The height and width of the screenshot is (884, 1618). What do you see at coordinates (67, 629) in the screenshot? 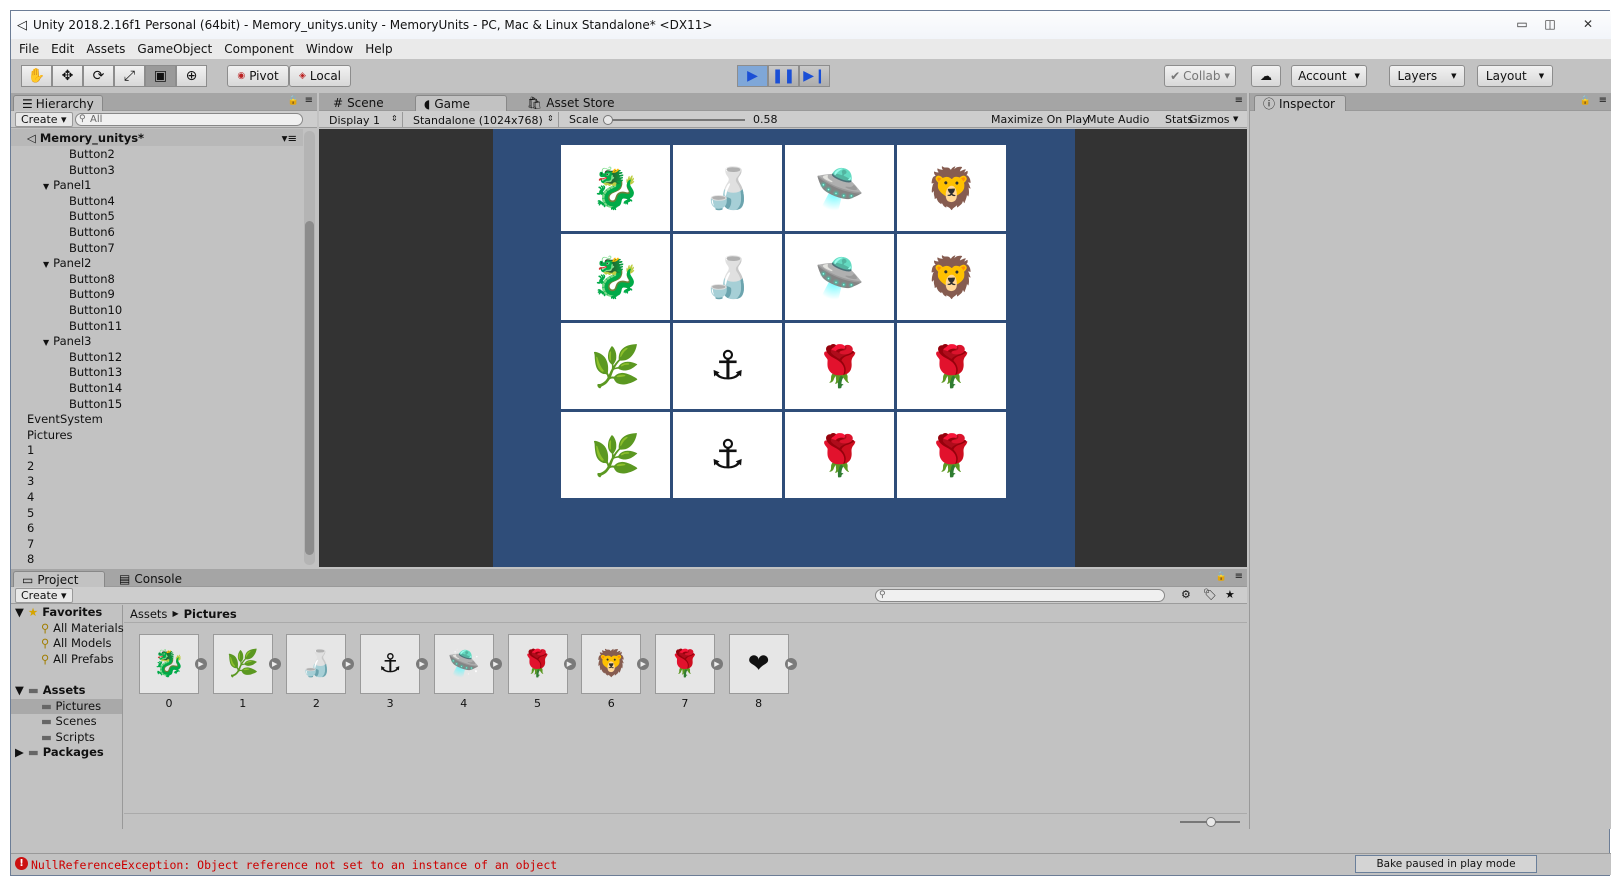
I see `fav-all-materials: ⚲ All Materials` at bounding box center [67, 629].